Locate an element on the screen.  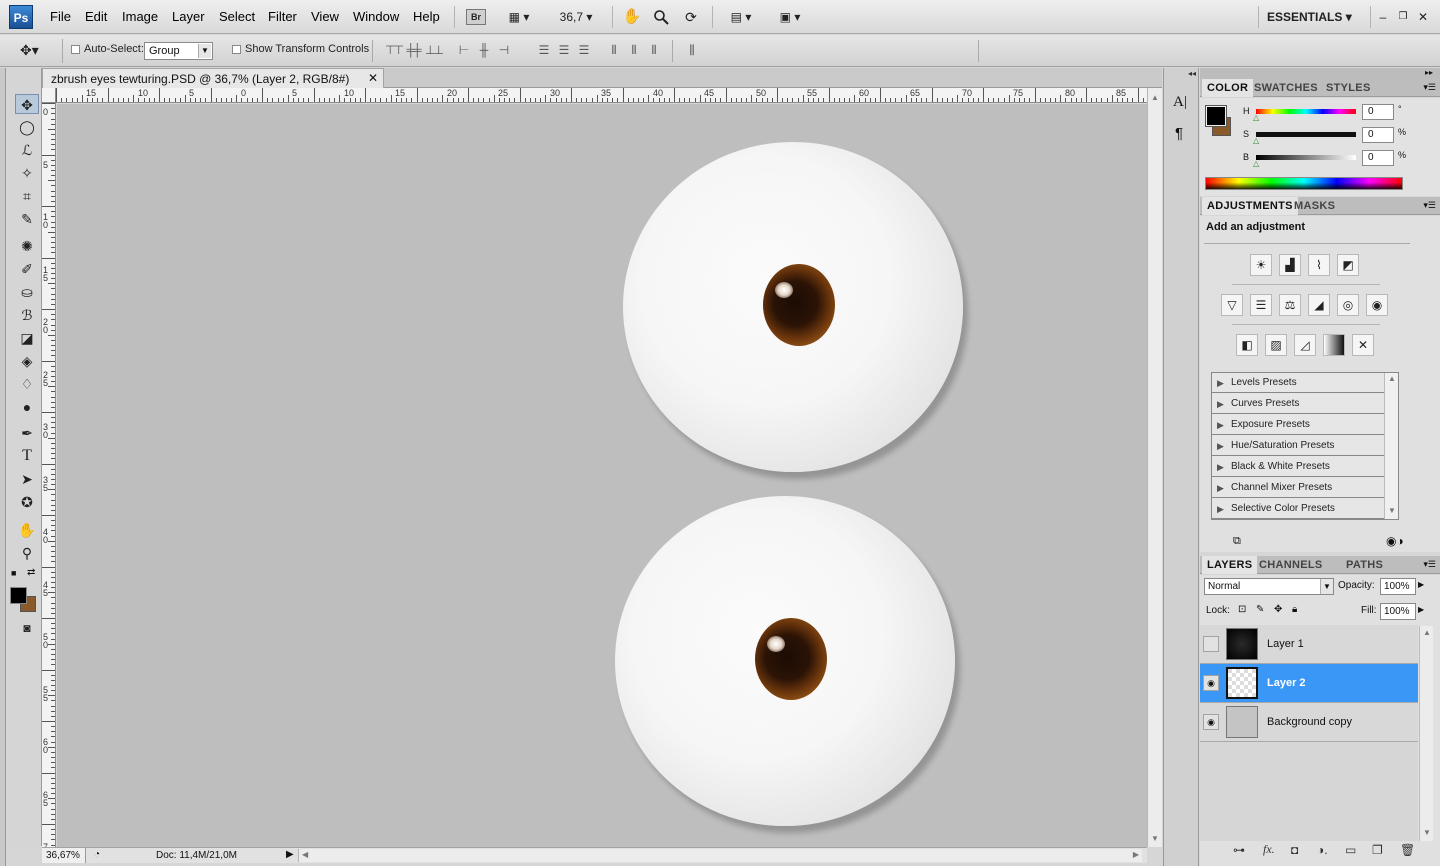
lasso-tool-icon: ℒ is located at coordinates (27, 150).